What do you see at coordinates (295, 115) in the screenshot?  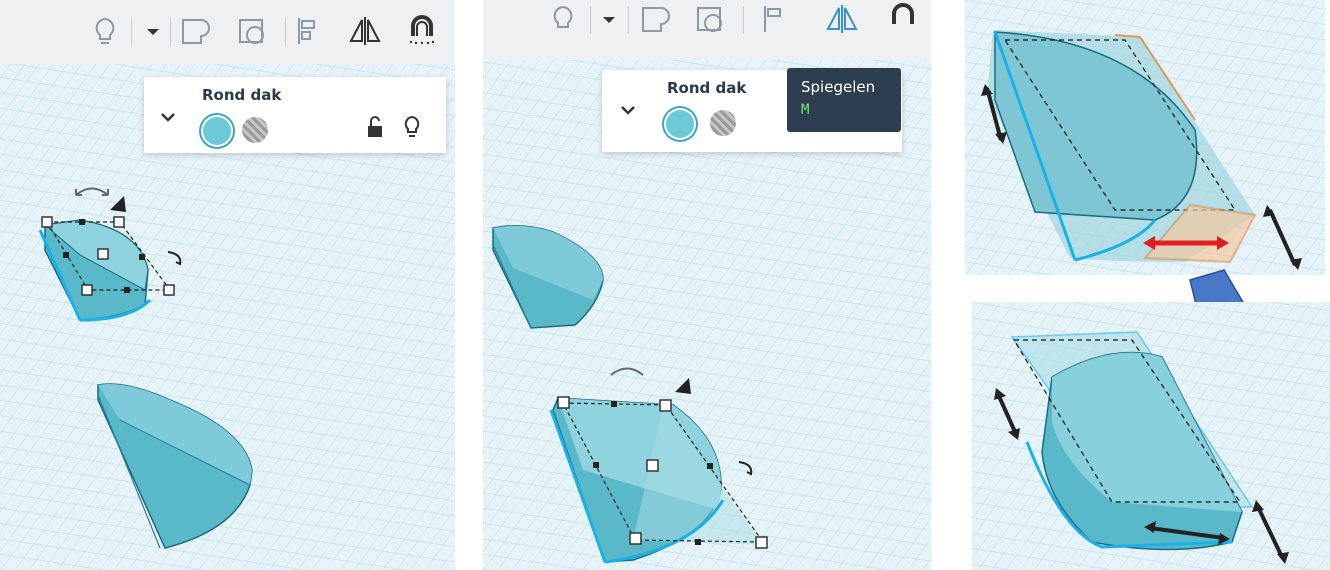 I see `shape-properties-panel: Rond dak` at bounding box center [295, 115].